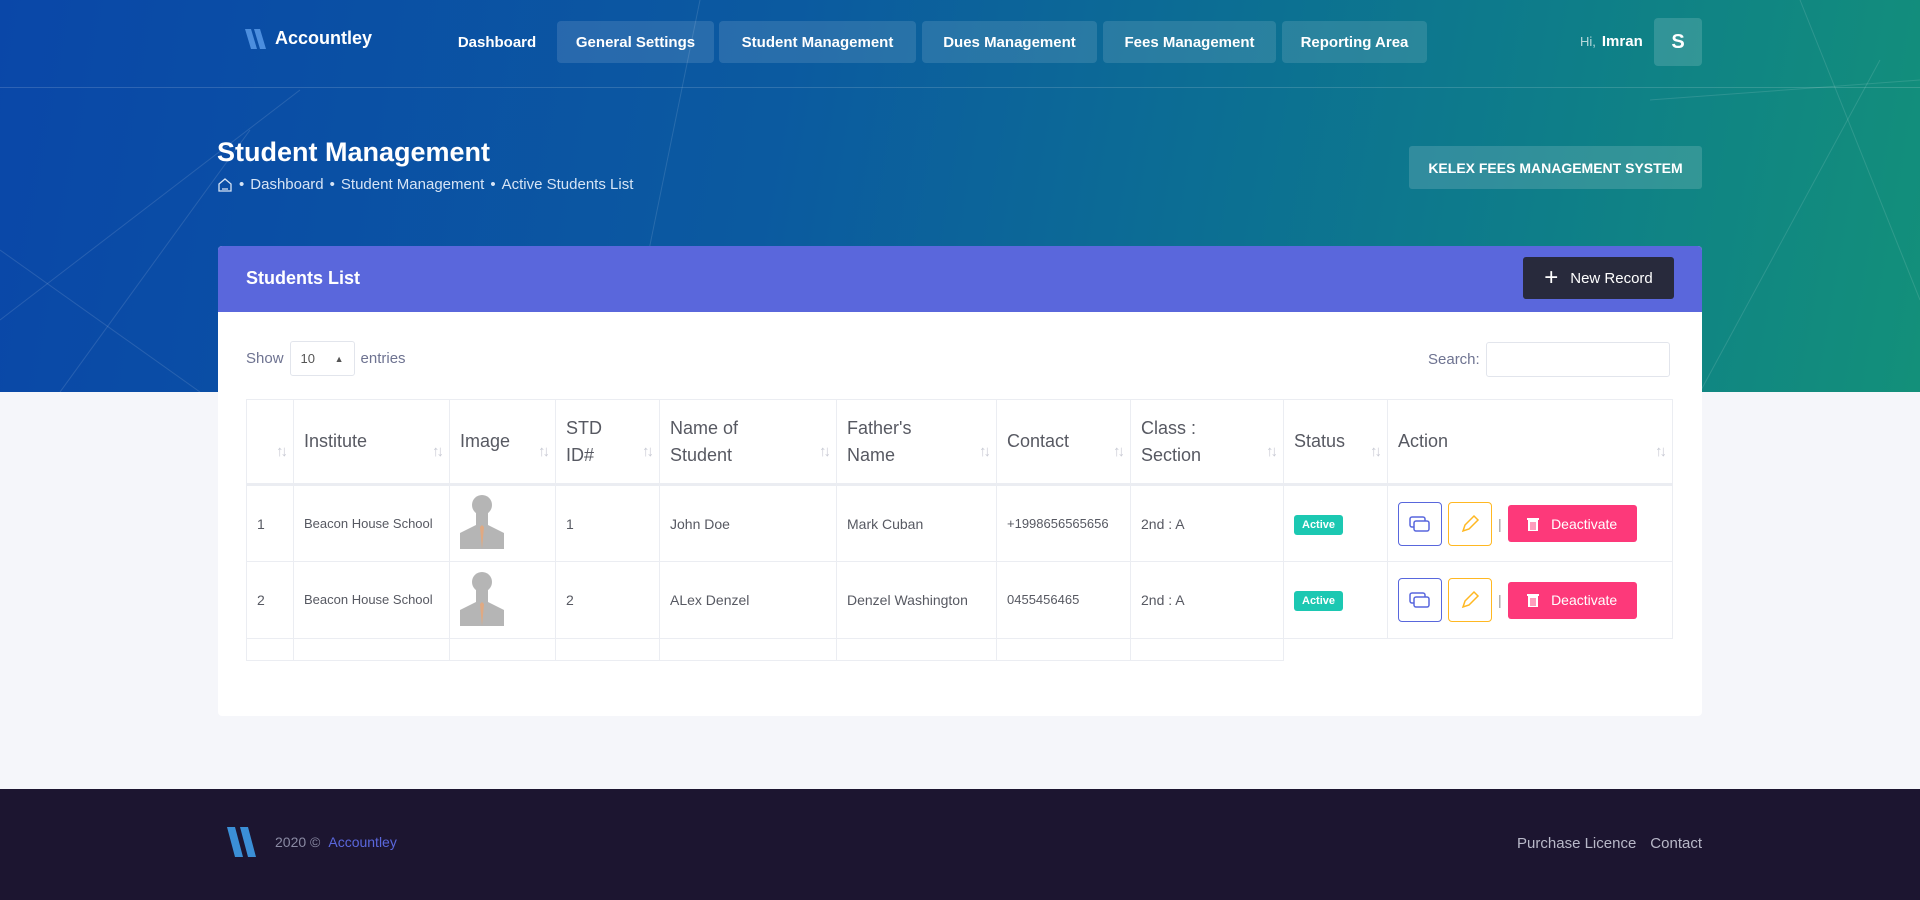 The image size is (1920, 900). What do you see at coordinates (916, 523) in the screenshot?
I see `father-name-cell: Mark Cuban` at bounding box center [916, 523].